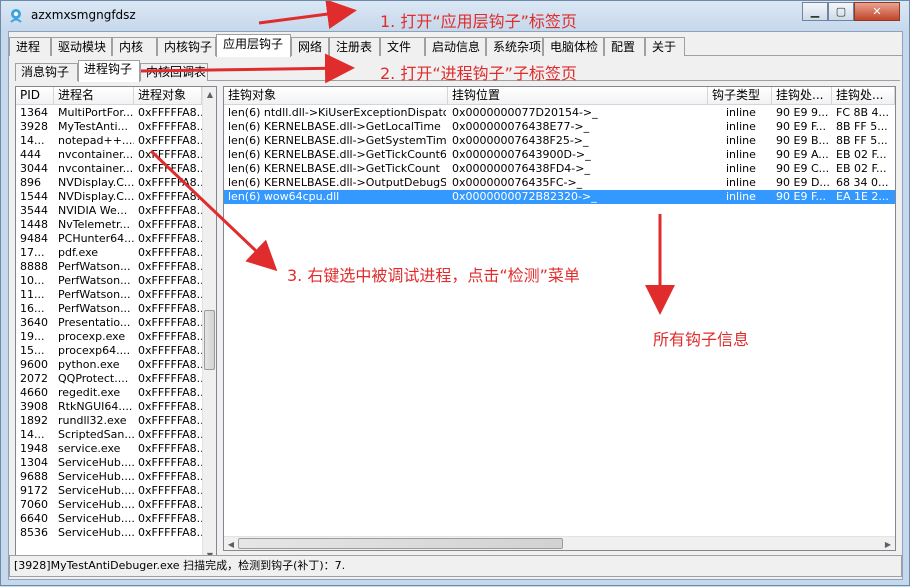  I want to click on scroll-thumb, so click(209, 340).